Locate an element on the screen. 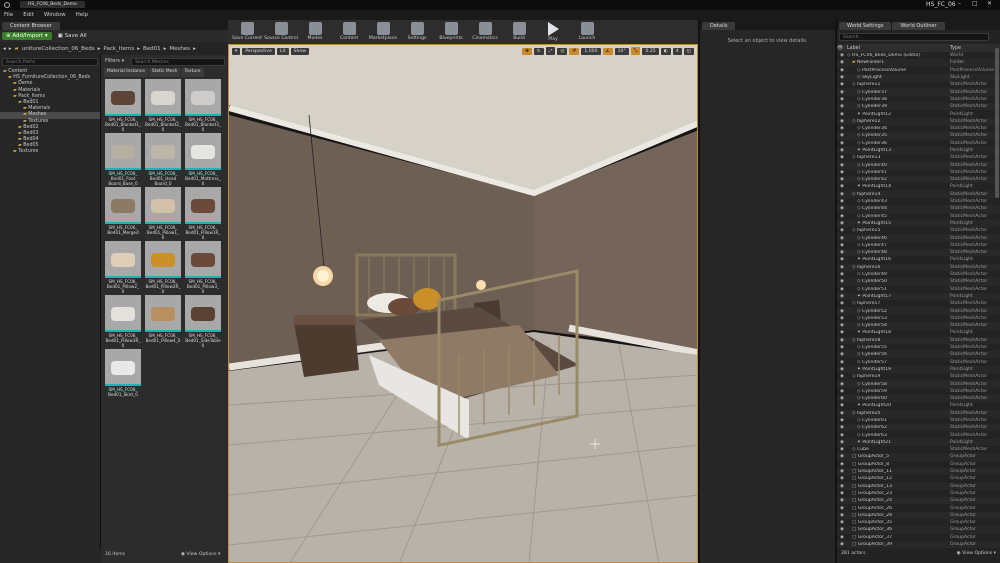  asset-tile: SM_HS_FC06_ Bed01_Skirt_0 is located at coordinates (123, 373).